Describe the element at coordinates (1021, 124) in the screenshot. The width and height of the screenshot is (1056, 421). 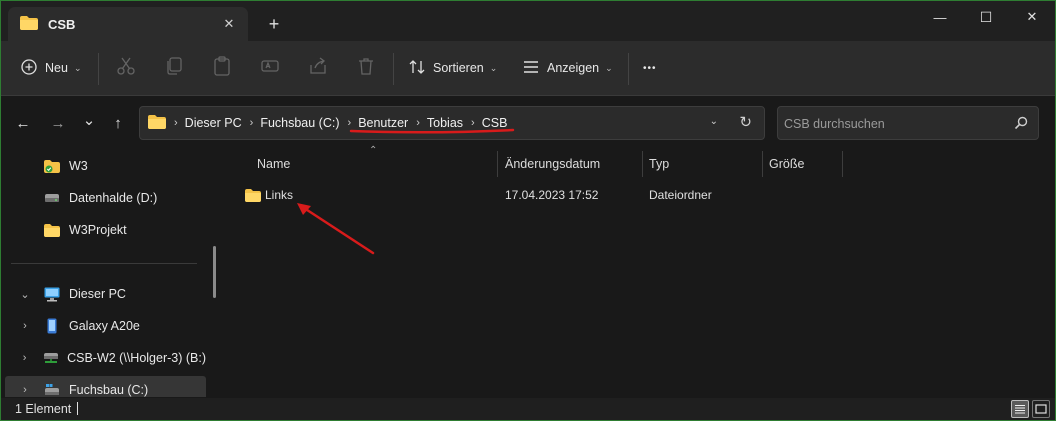
I see `search-icon` at that location.